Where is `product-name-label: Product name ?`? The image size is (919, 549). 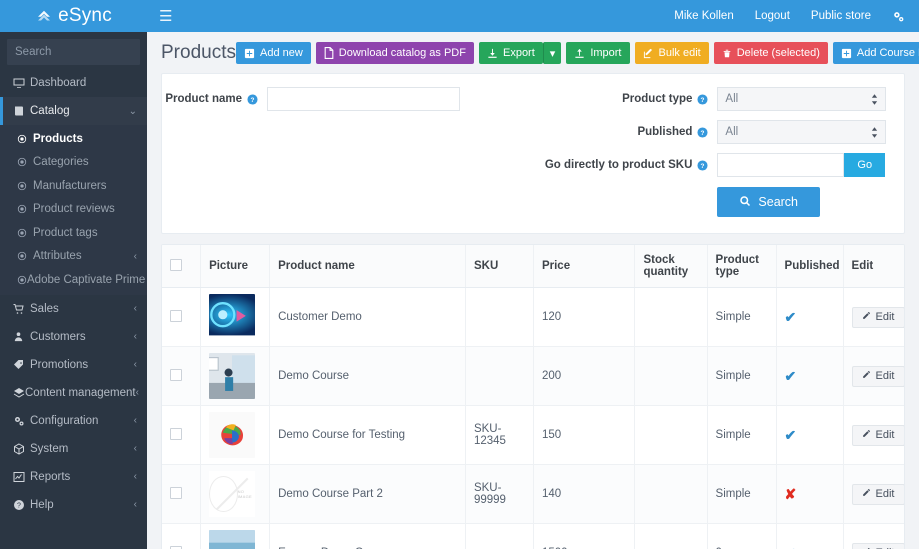
product-name-label: Product name ? is located at coordinates (216, 99).